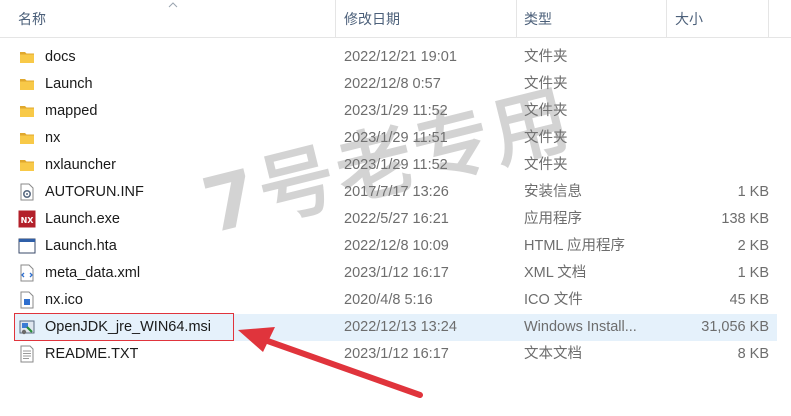 This screenshot has height=416, width=791. What do you see at coordinates (173, 5) in the screenshot?
I see `sort-ascending-icon` at bounding box center [173, 5].